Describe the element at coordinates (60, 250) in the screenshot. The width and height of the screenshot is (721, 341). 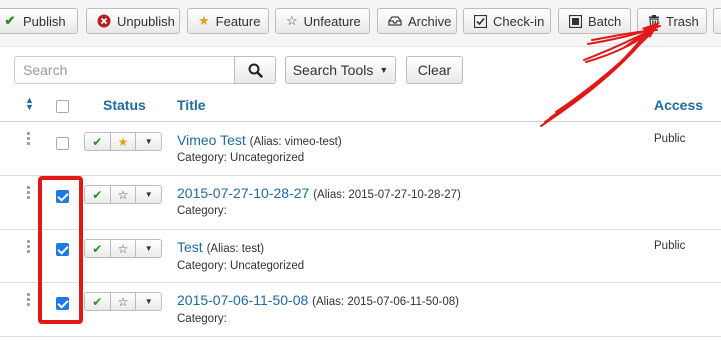
I see `annotation-highlight-box` at that location.